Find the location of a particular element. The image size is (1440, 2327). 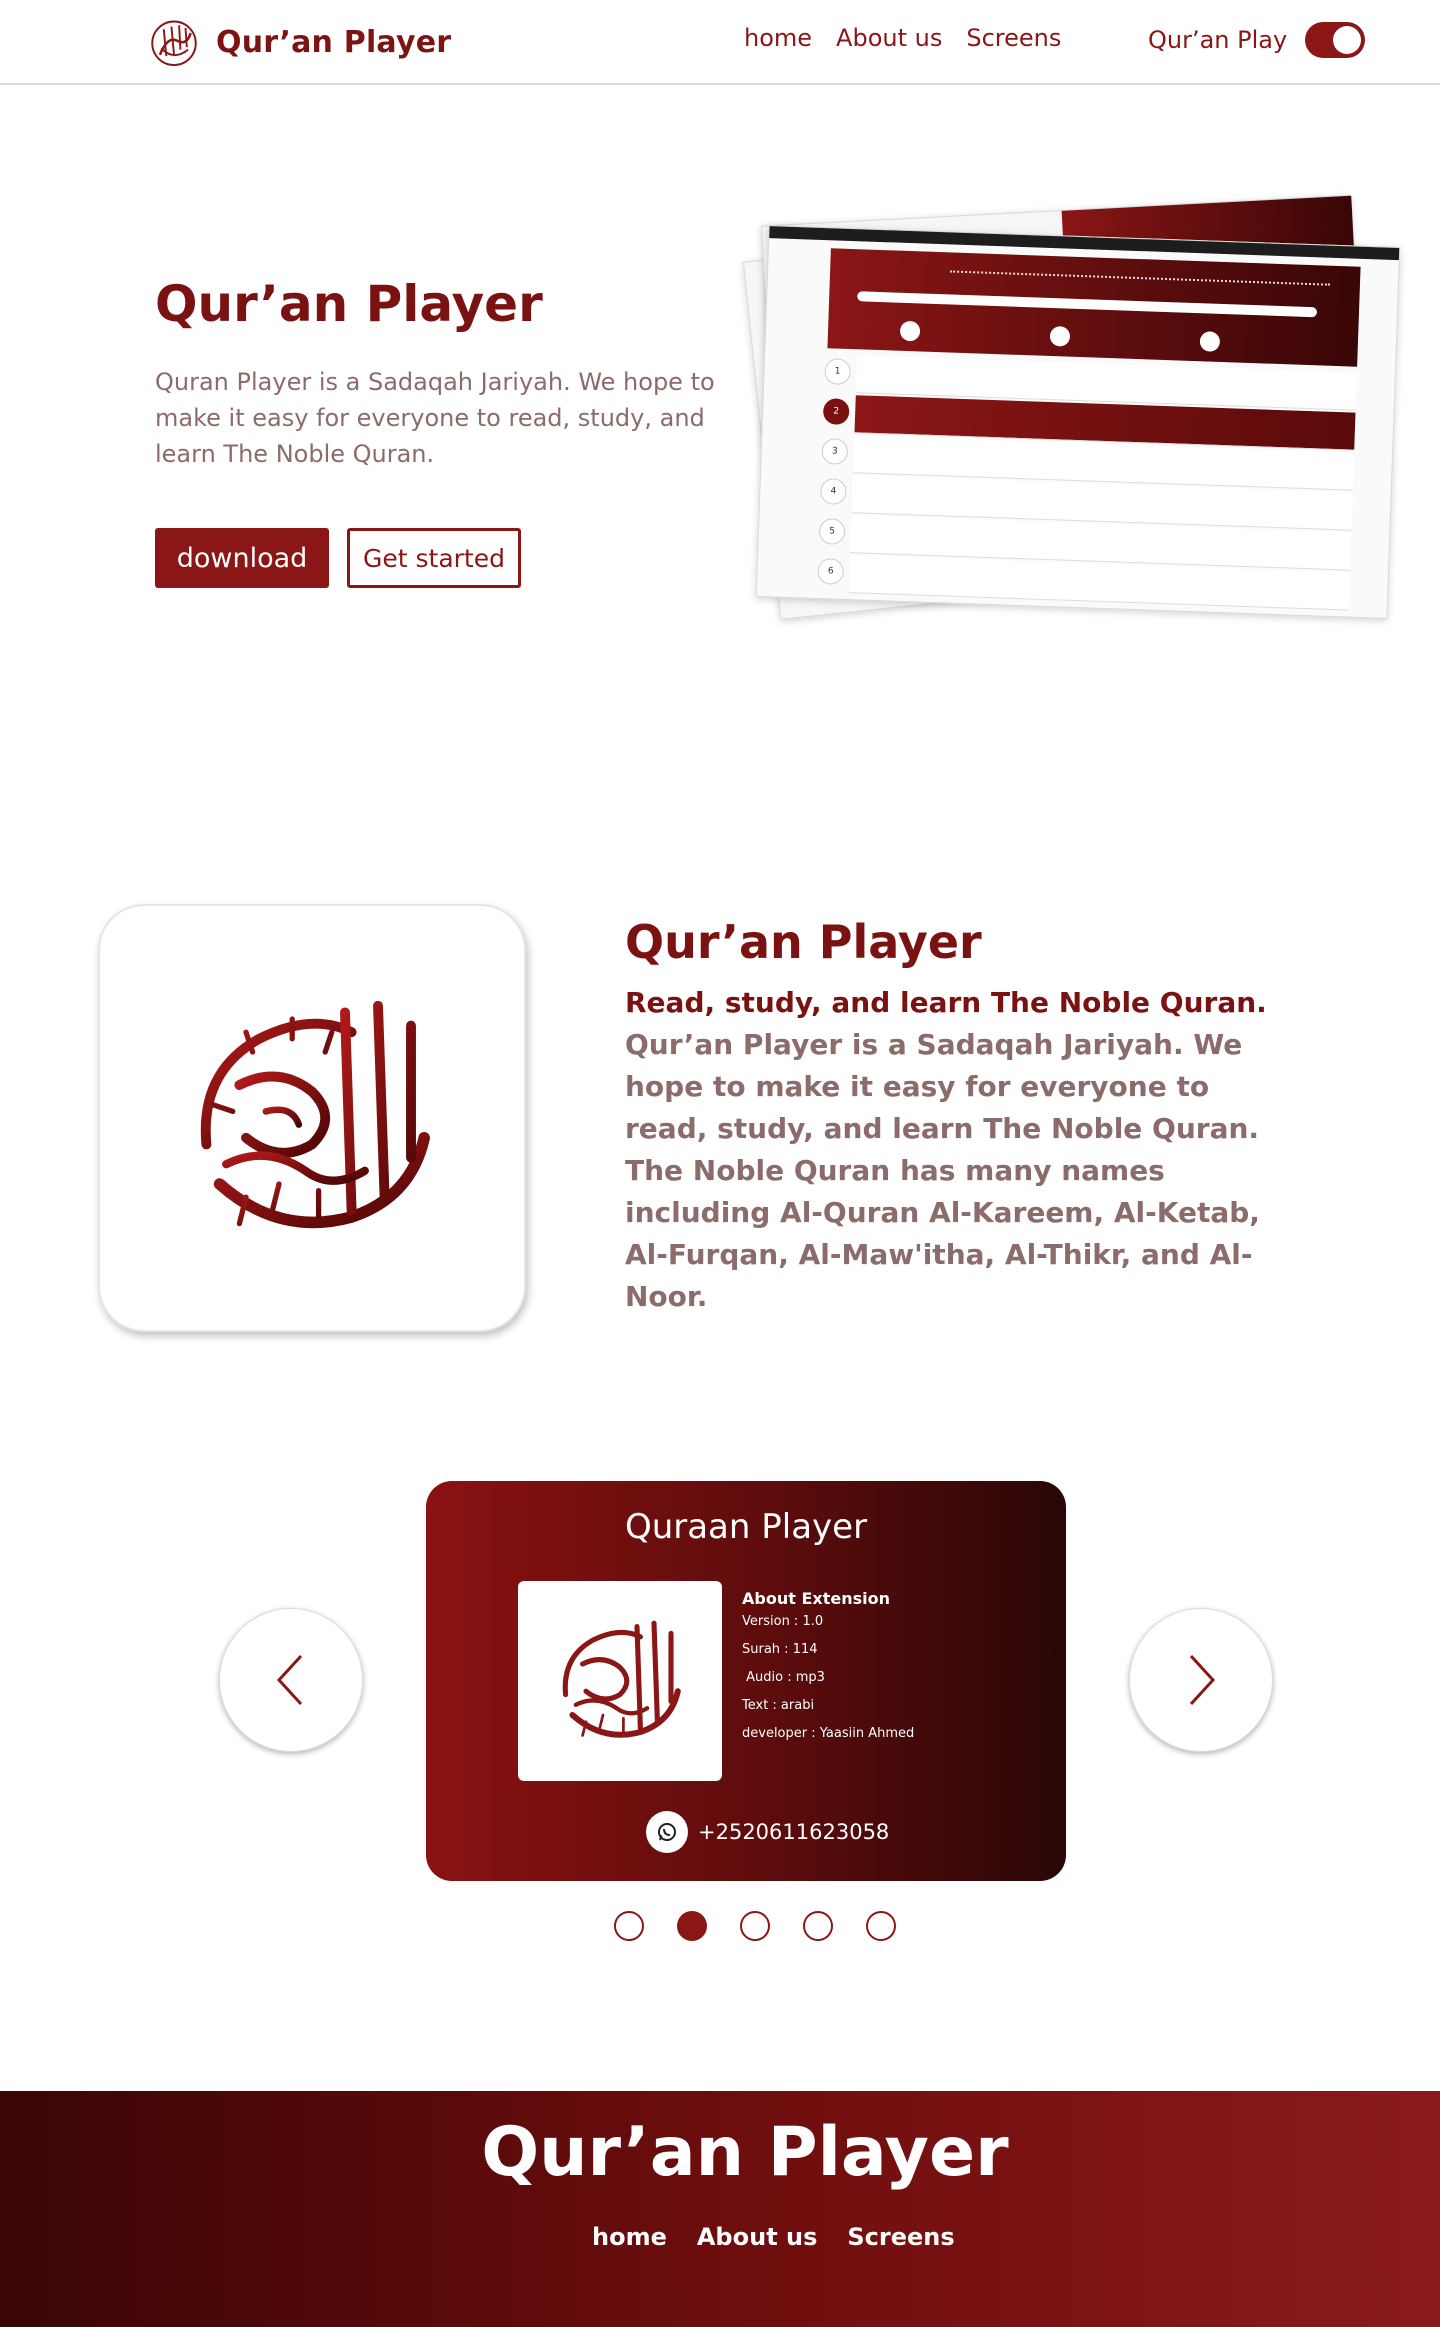

about-logo-card is located at coordinates (312, 1118).